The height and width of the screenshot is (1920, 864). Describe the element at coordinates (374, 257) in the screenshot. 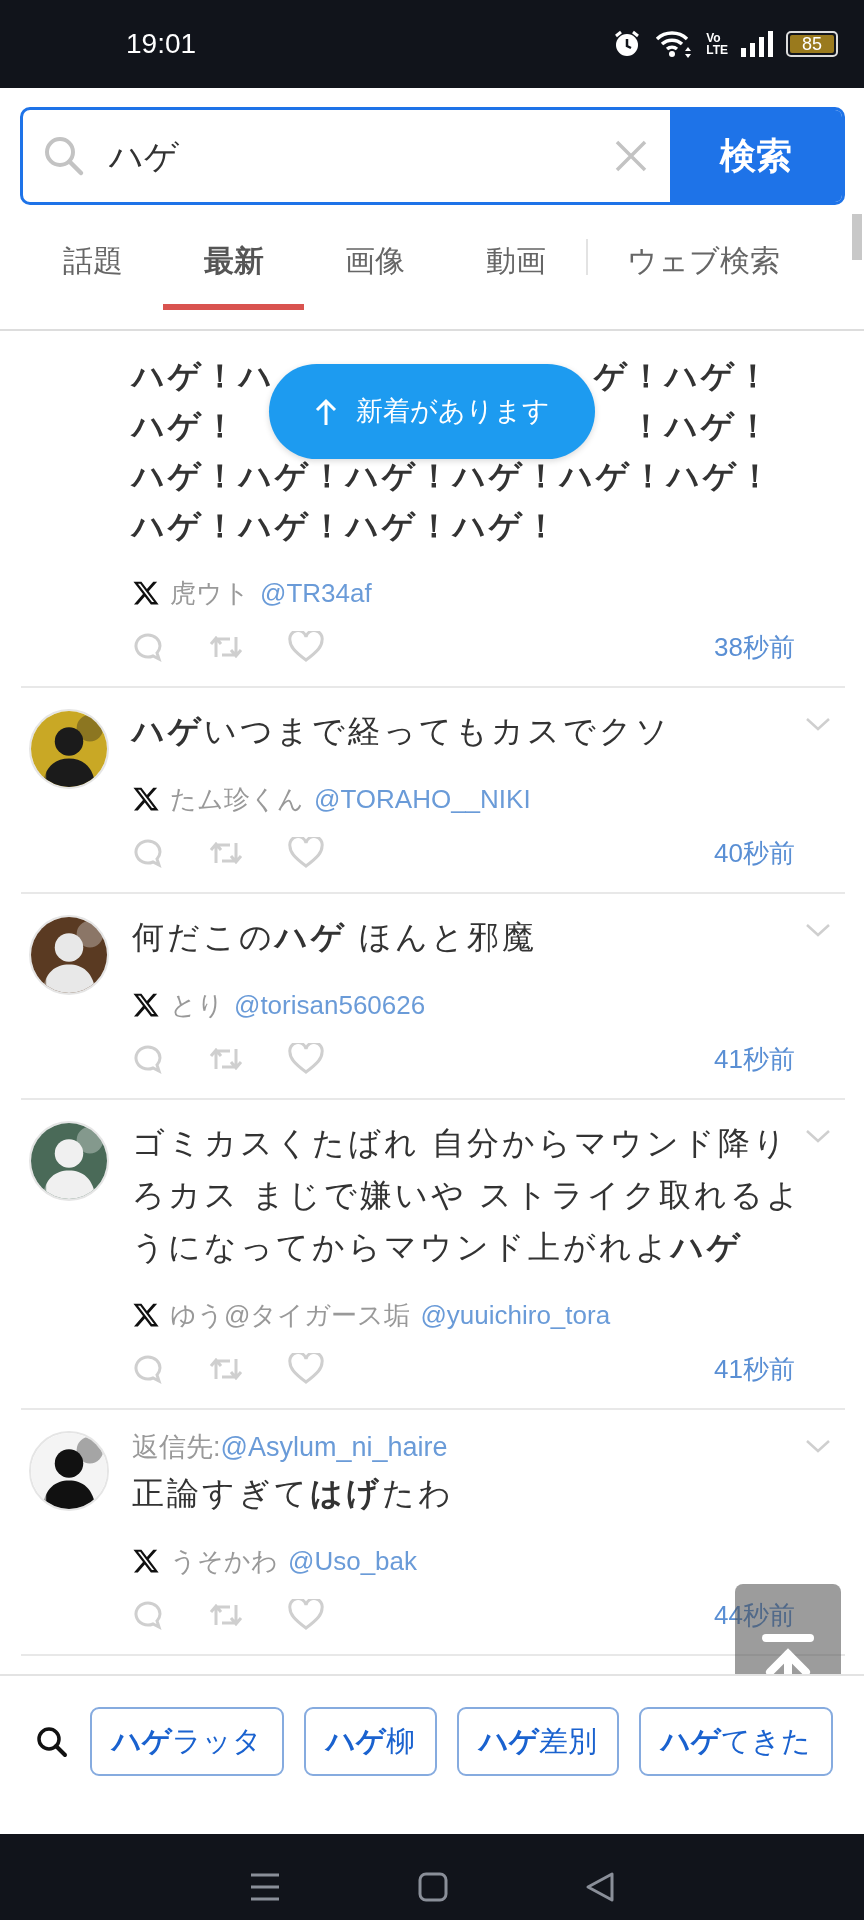

I see `tab: 画像` at that location.